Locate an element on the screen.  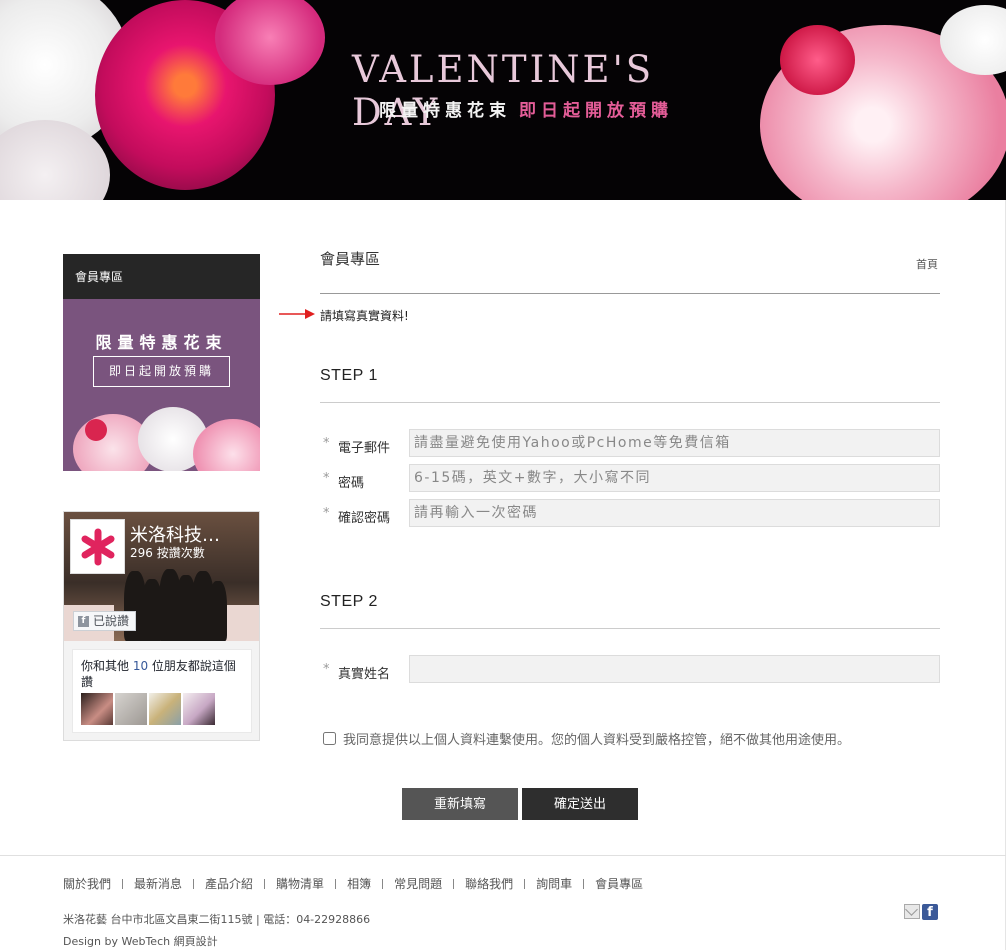
asterisk-logo-icon is located at coordinates (97, 546).